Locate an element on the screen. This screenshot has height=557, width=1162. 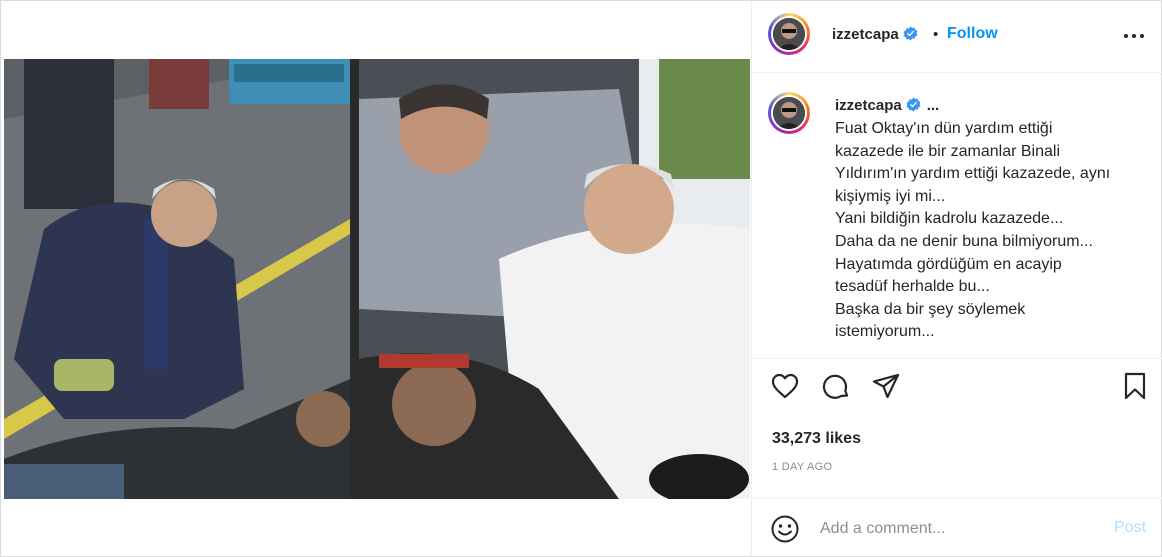
like-button is located at coordinates (786, 387).